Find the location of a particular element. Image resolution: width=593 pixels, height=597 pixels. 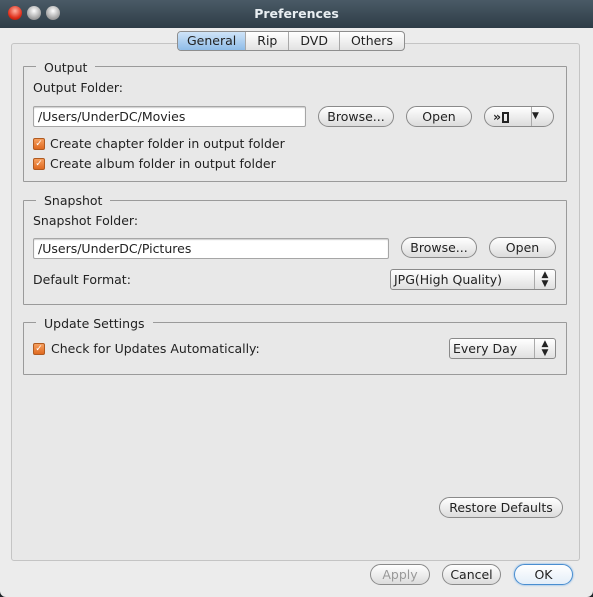

output-folder-input: /Users/UnderDC/Movies is located at coordinates (169, 116).